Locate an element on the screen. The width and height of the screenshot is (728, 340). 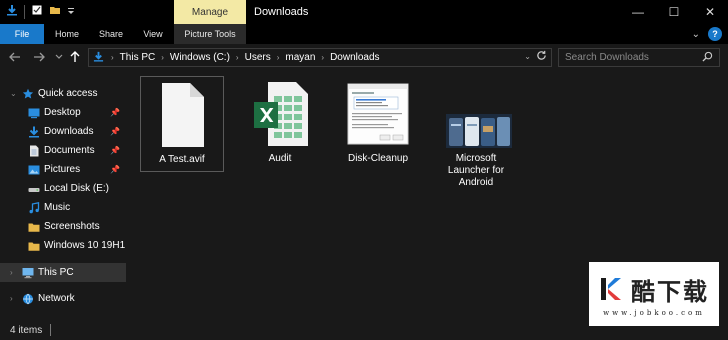
file-name-line: Android is located at coordinates (476, 182).